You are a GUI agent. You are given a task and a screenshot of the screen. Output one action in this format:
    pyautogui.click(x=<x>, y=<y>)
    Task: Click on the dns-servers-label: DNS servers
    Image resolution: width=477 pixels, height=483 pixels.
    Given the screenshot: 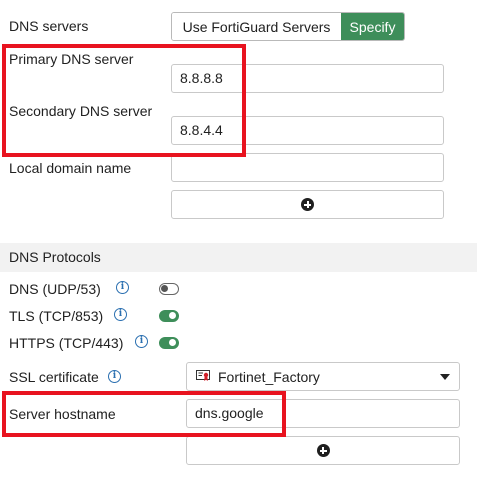 What is the action you would take?
    pyautogui.click(x=49, y=26)
    